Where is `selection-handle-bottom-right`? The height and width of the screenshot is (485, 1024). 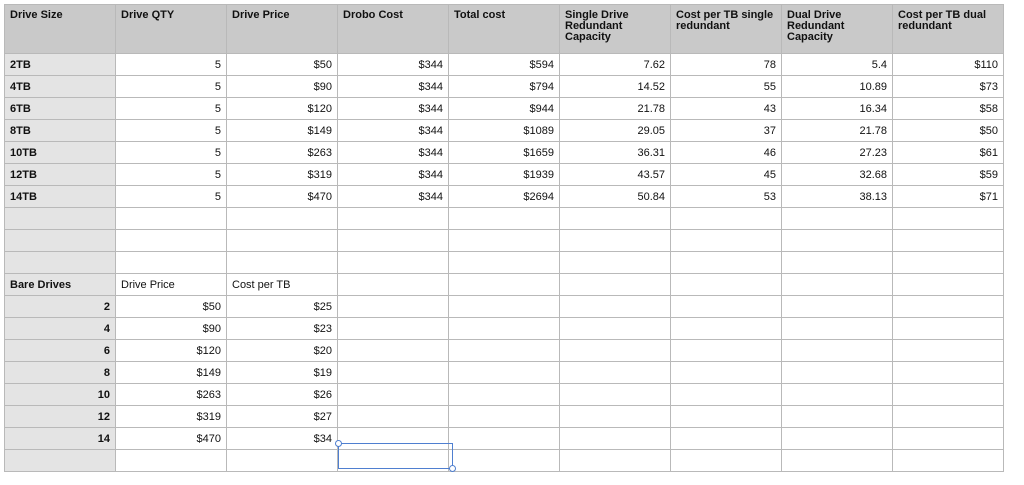
selection-handle-bottom-right is located at coordinates (452, 468).